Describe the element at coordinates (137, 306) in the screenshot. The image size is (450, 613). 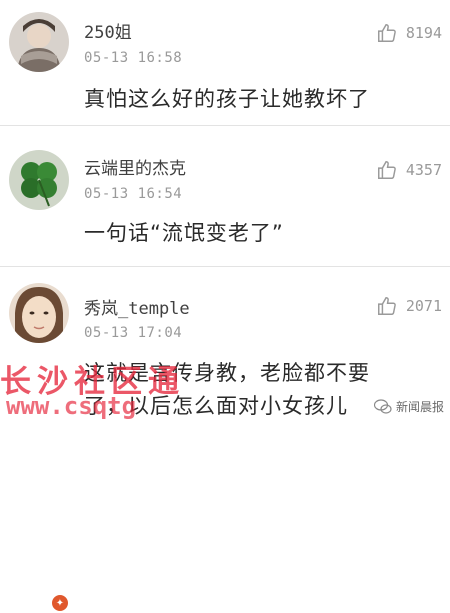
I see `username: 秀岚_temple` at that location.